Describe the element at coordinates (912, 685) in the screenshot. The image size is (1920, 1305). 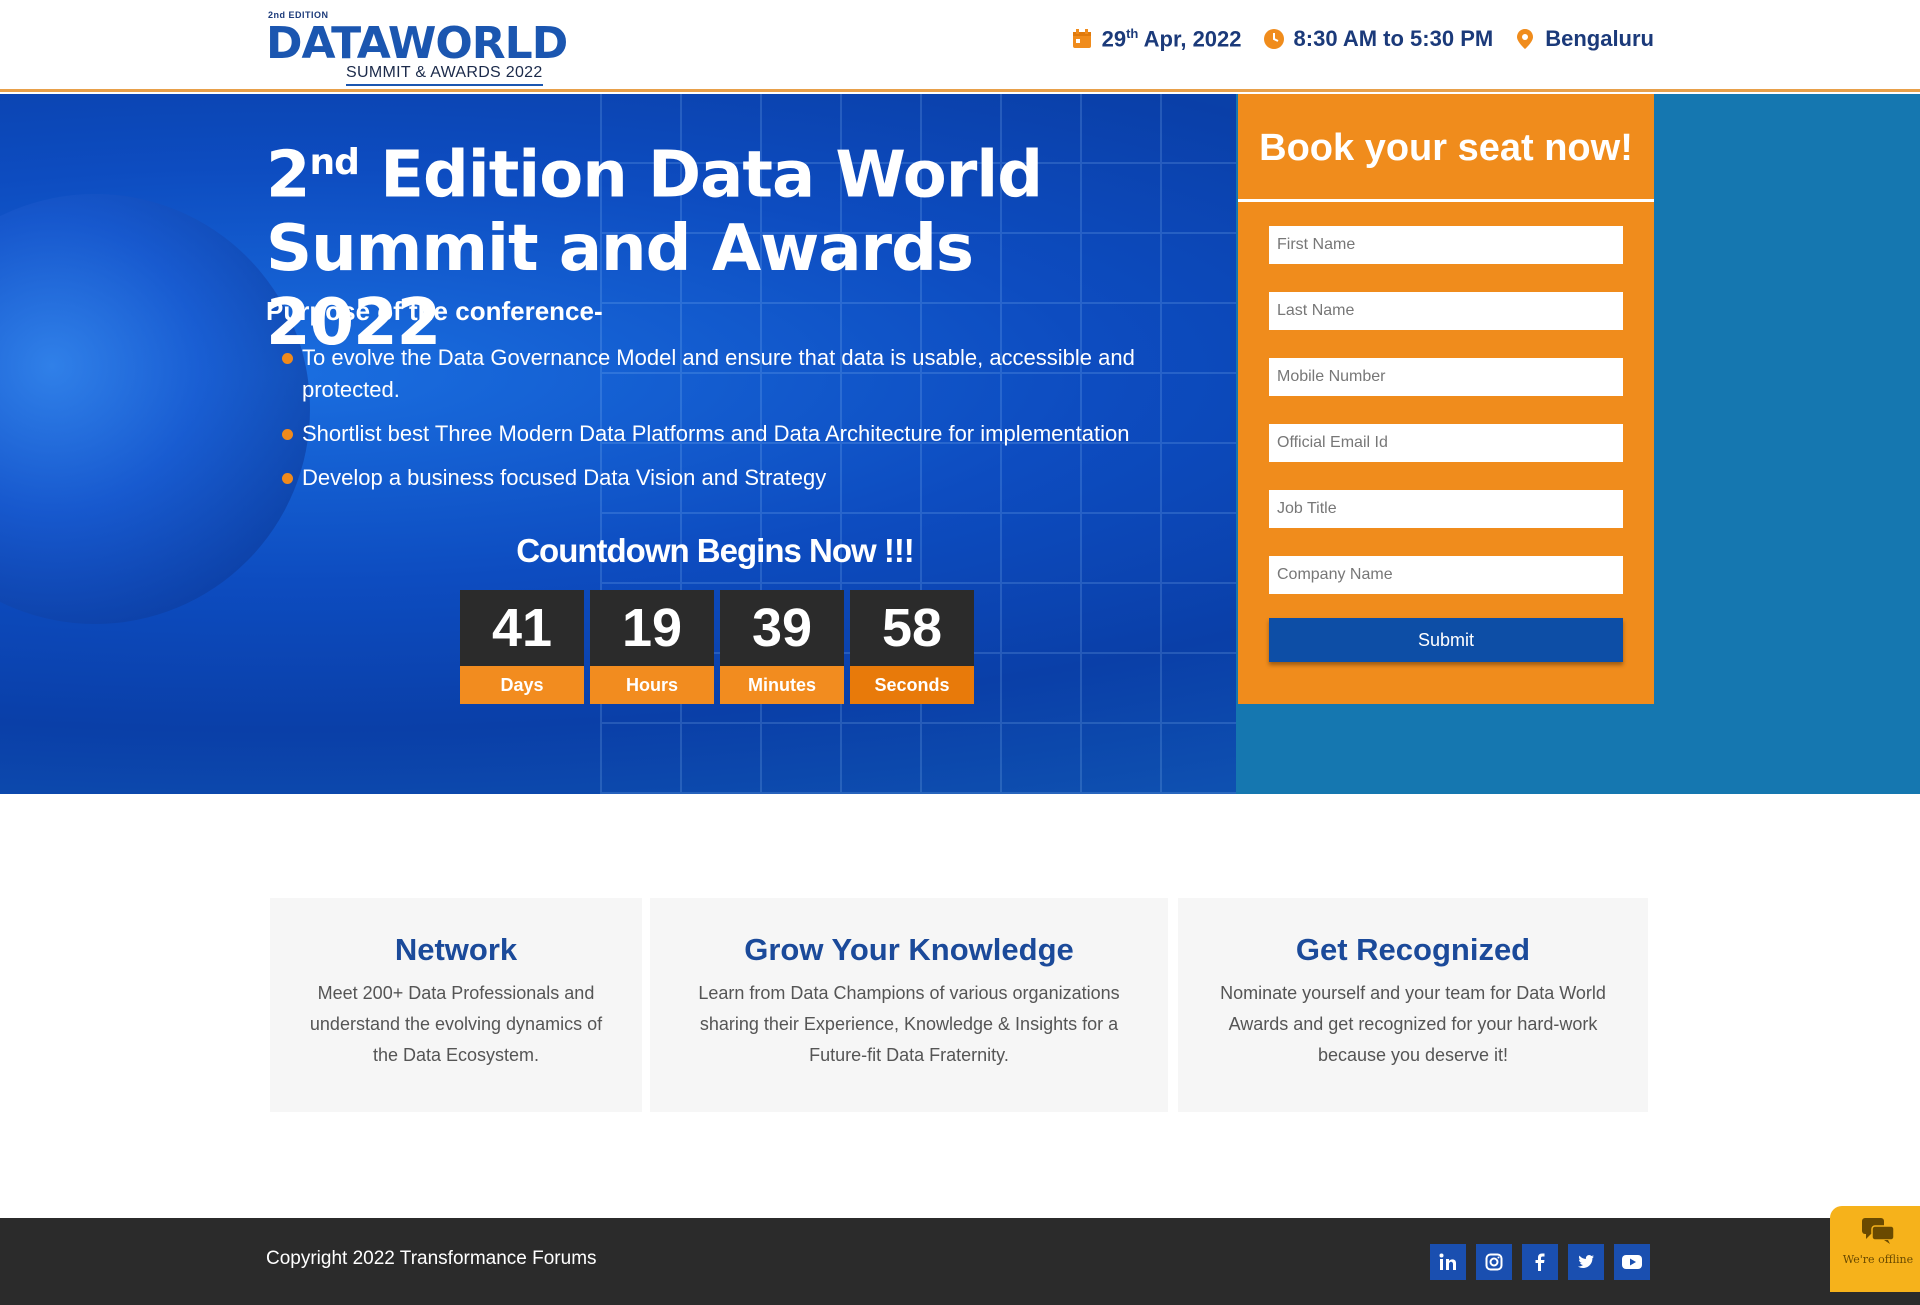
I see `countdown-label: Seconds` at that location.